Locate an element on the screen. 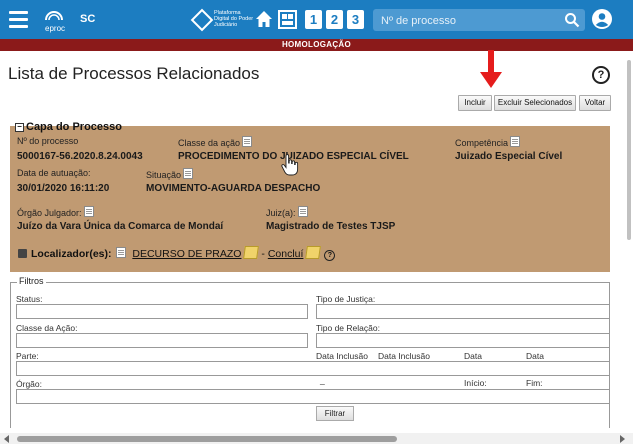  process-search is located at coordinates (479, 20).